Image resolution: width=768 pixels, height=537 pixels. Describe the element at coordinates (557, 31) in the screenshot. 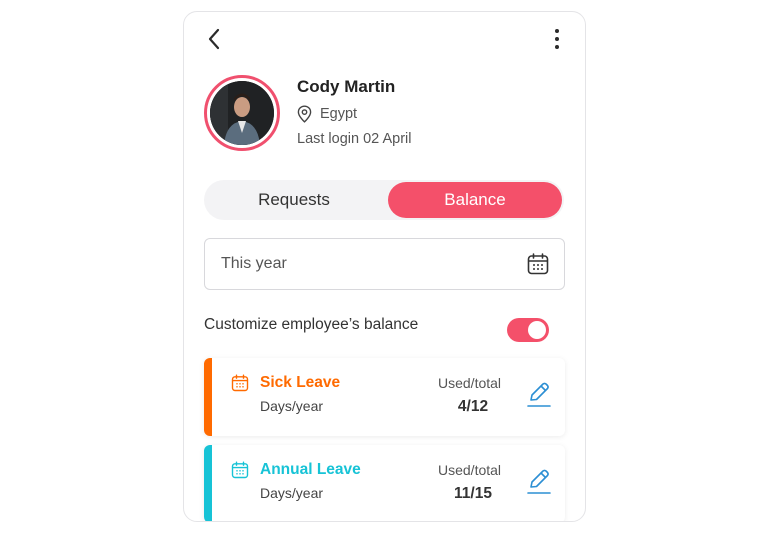

I see `more-vertical-icon` at that location.